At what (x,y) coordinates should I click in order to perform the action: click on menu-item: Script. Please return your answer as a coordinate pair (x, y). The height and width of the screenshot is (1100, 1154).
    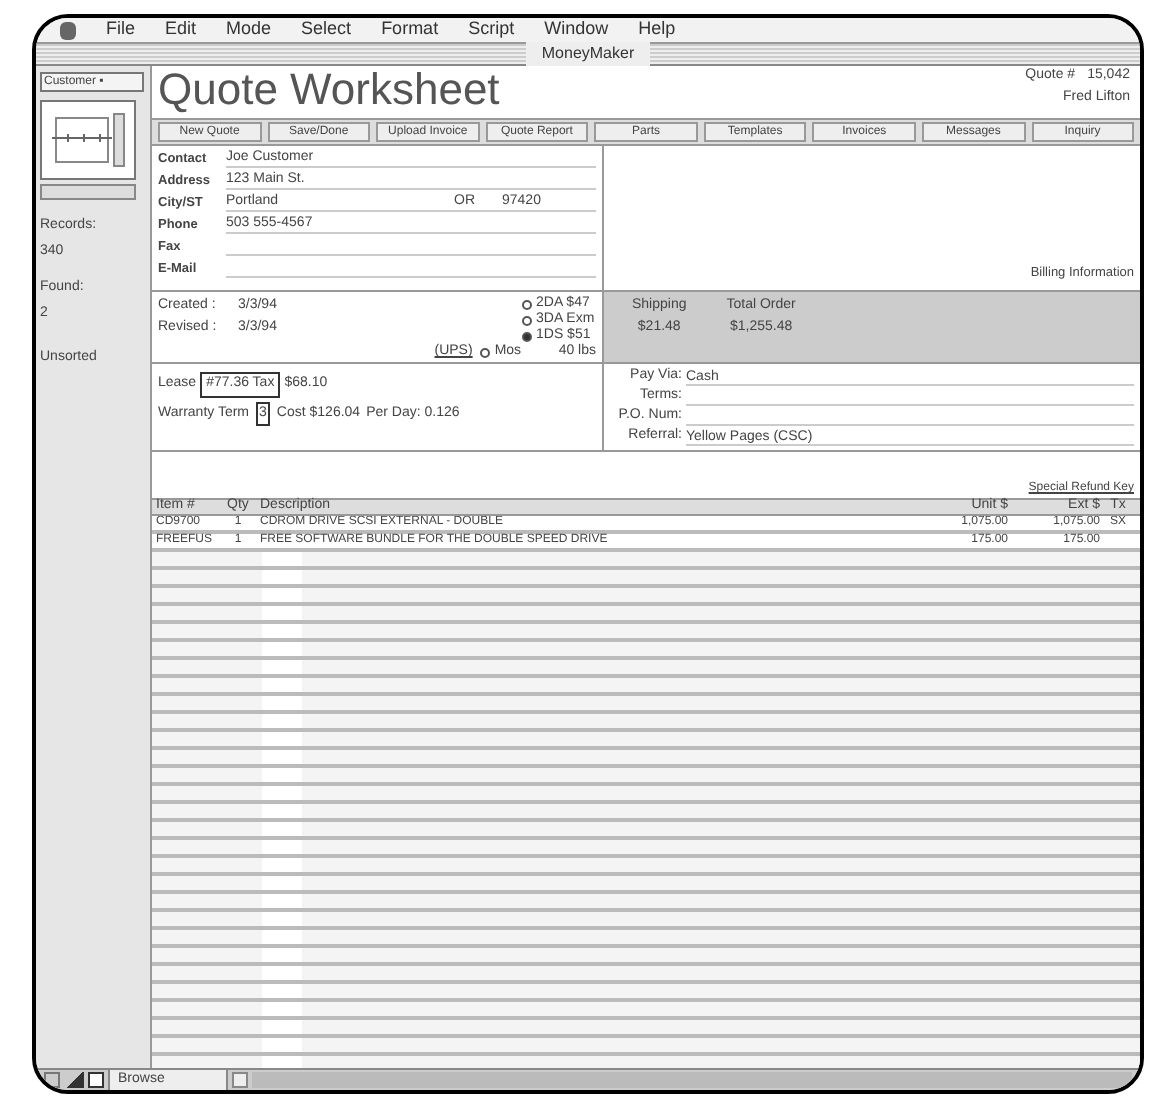
    Looking at the image, I should click on (491, 31).